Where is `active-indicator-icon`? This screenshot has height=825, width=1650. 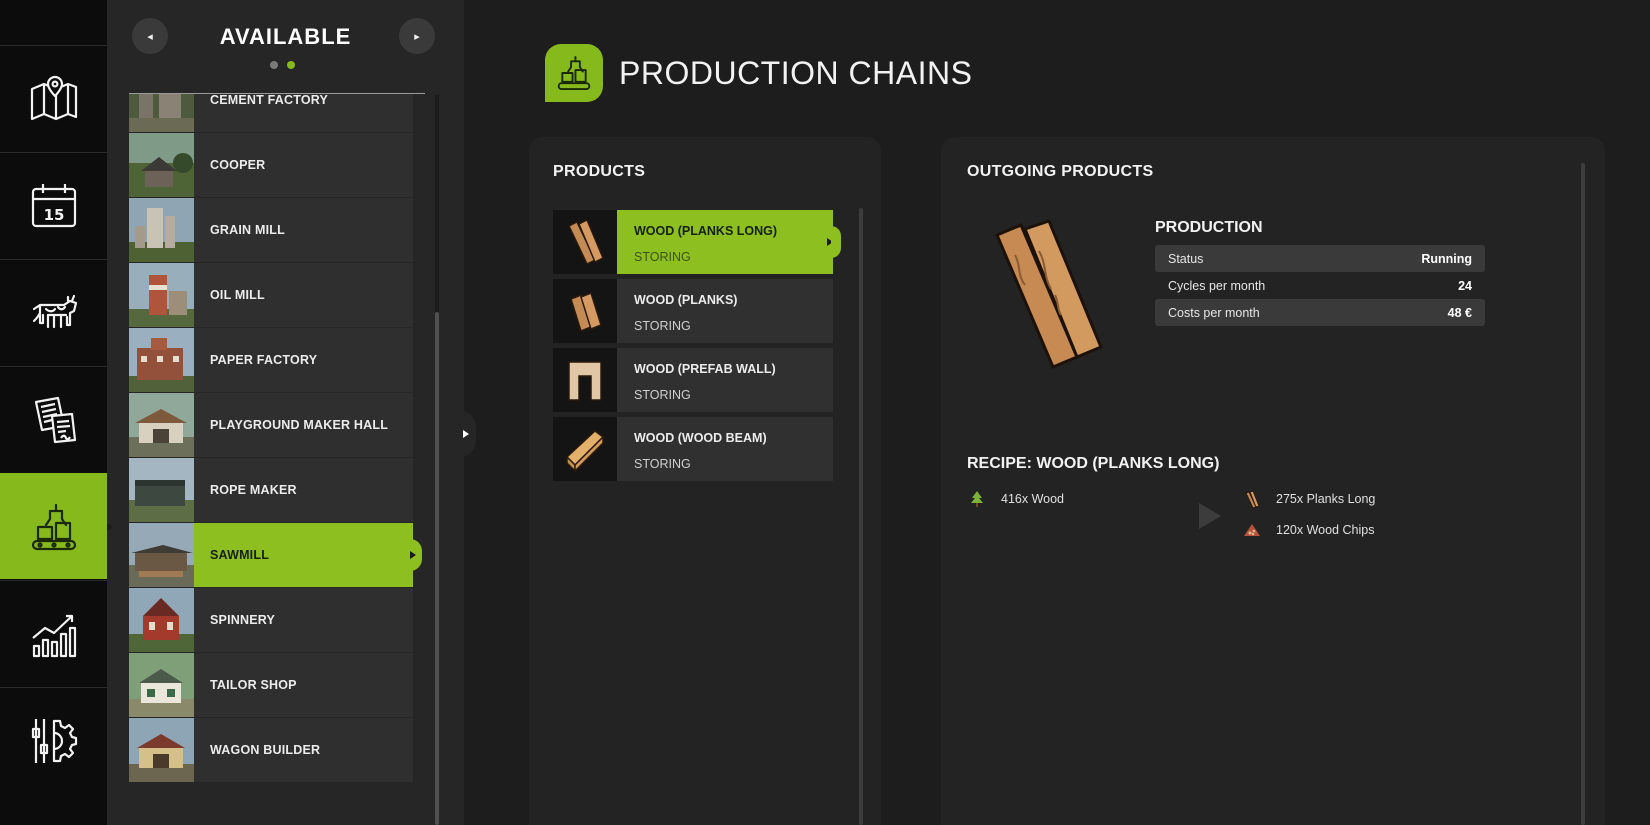 active-indicator-icon is located at coordinates (110, 527).